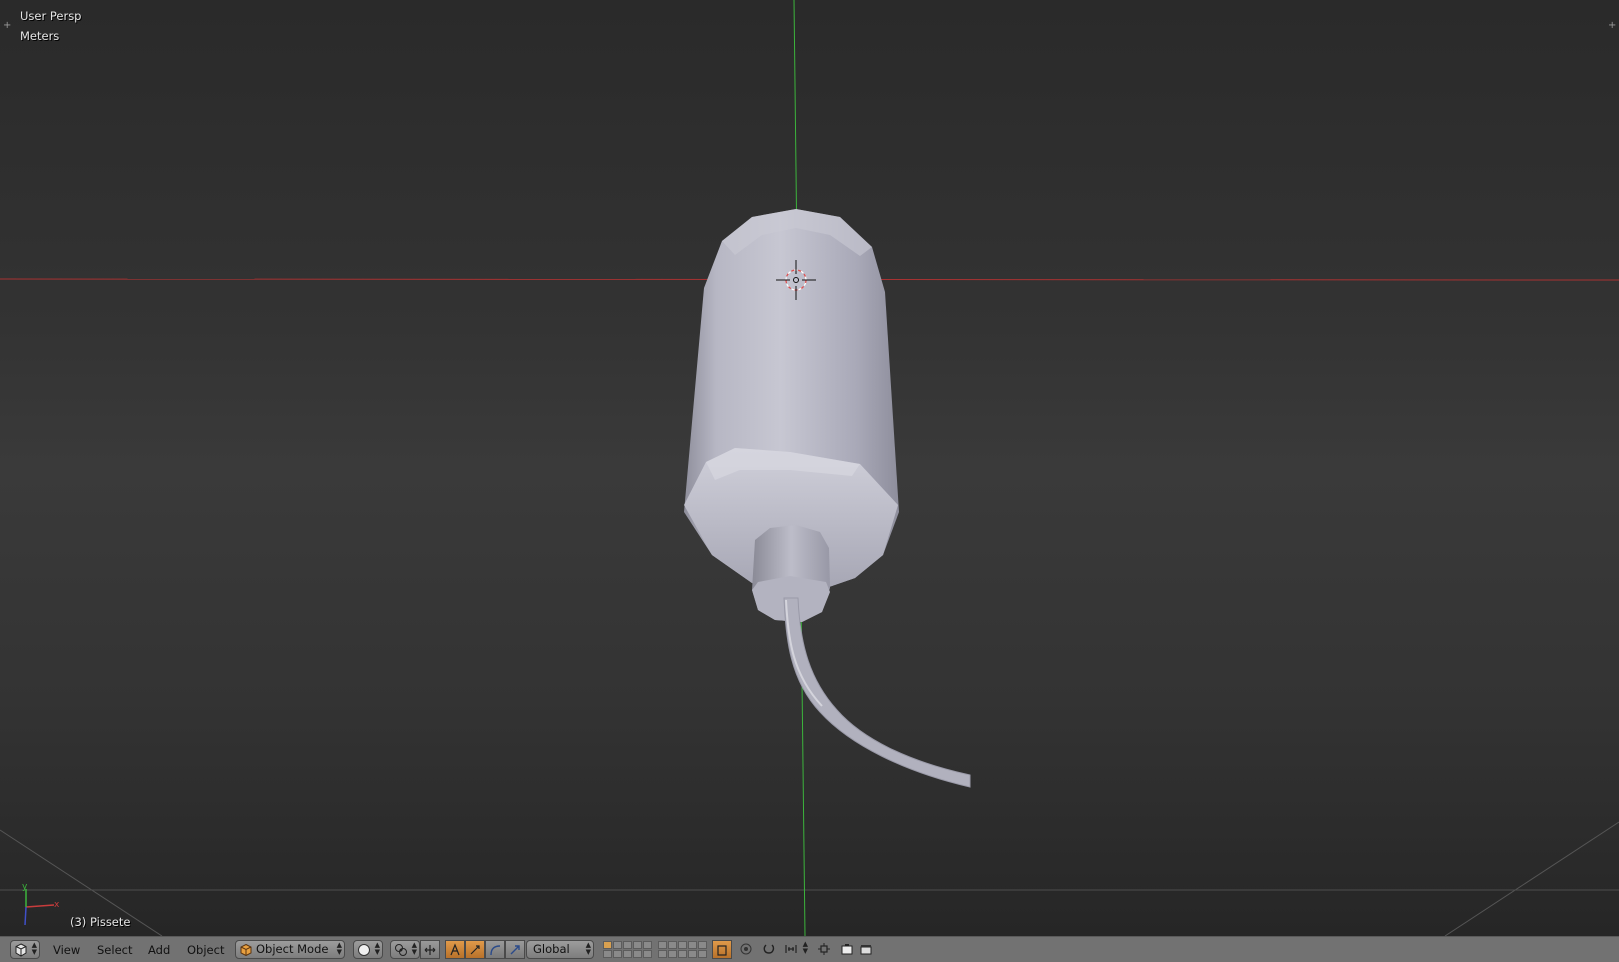  What do you see at coordinates (66, 950) in the screenshot?
I see `view-menu: View` at bounding box center [66, 950].